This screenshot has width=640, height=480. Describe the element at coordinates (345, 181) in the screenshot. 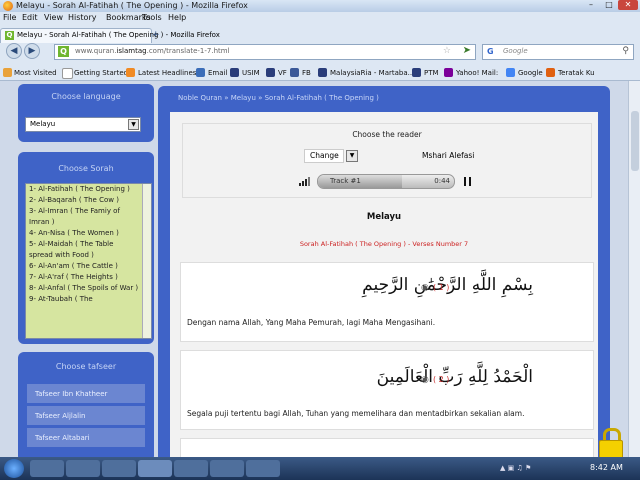

I see `track-label: Track #1` at that location.